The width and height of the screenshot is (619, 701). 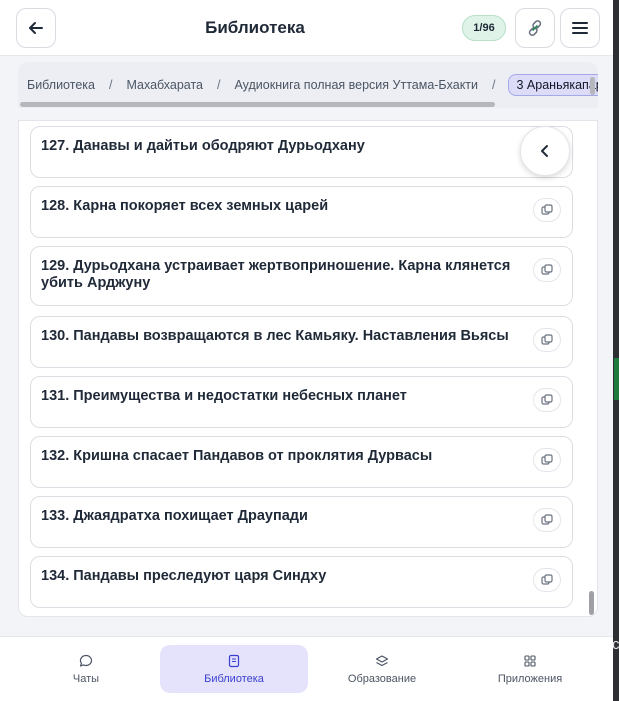 What do you see at coordinates (184, 576) in the screenshot?
I see `list-item-title: 134. Пандавы преследуют царя Синдху` at bounding box center [184, 576].